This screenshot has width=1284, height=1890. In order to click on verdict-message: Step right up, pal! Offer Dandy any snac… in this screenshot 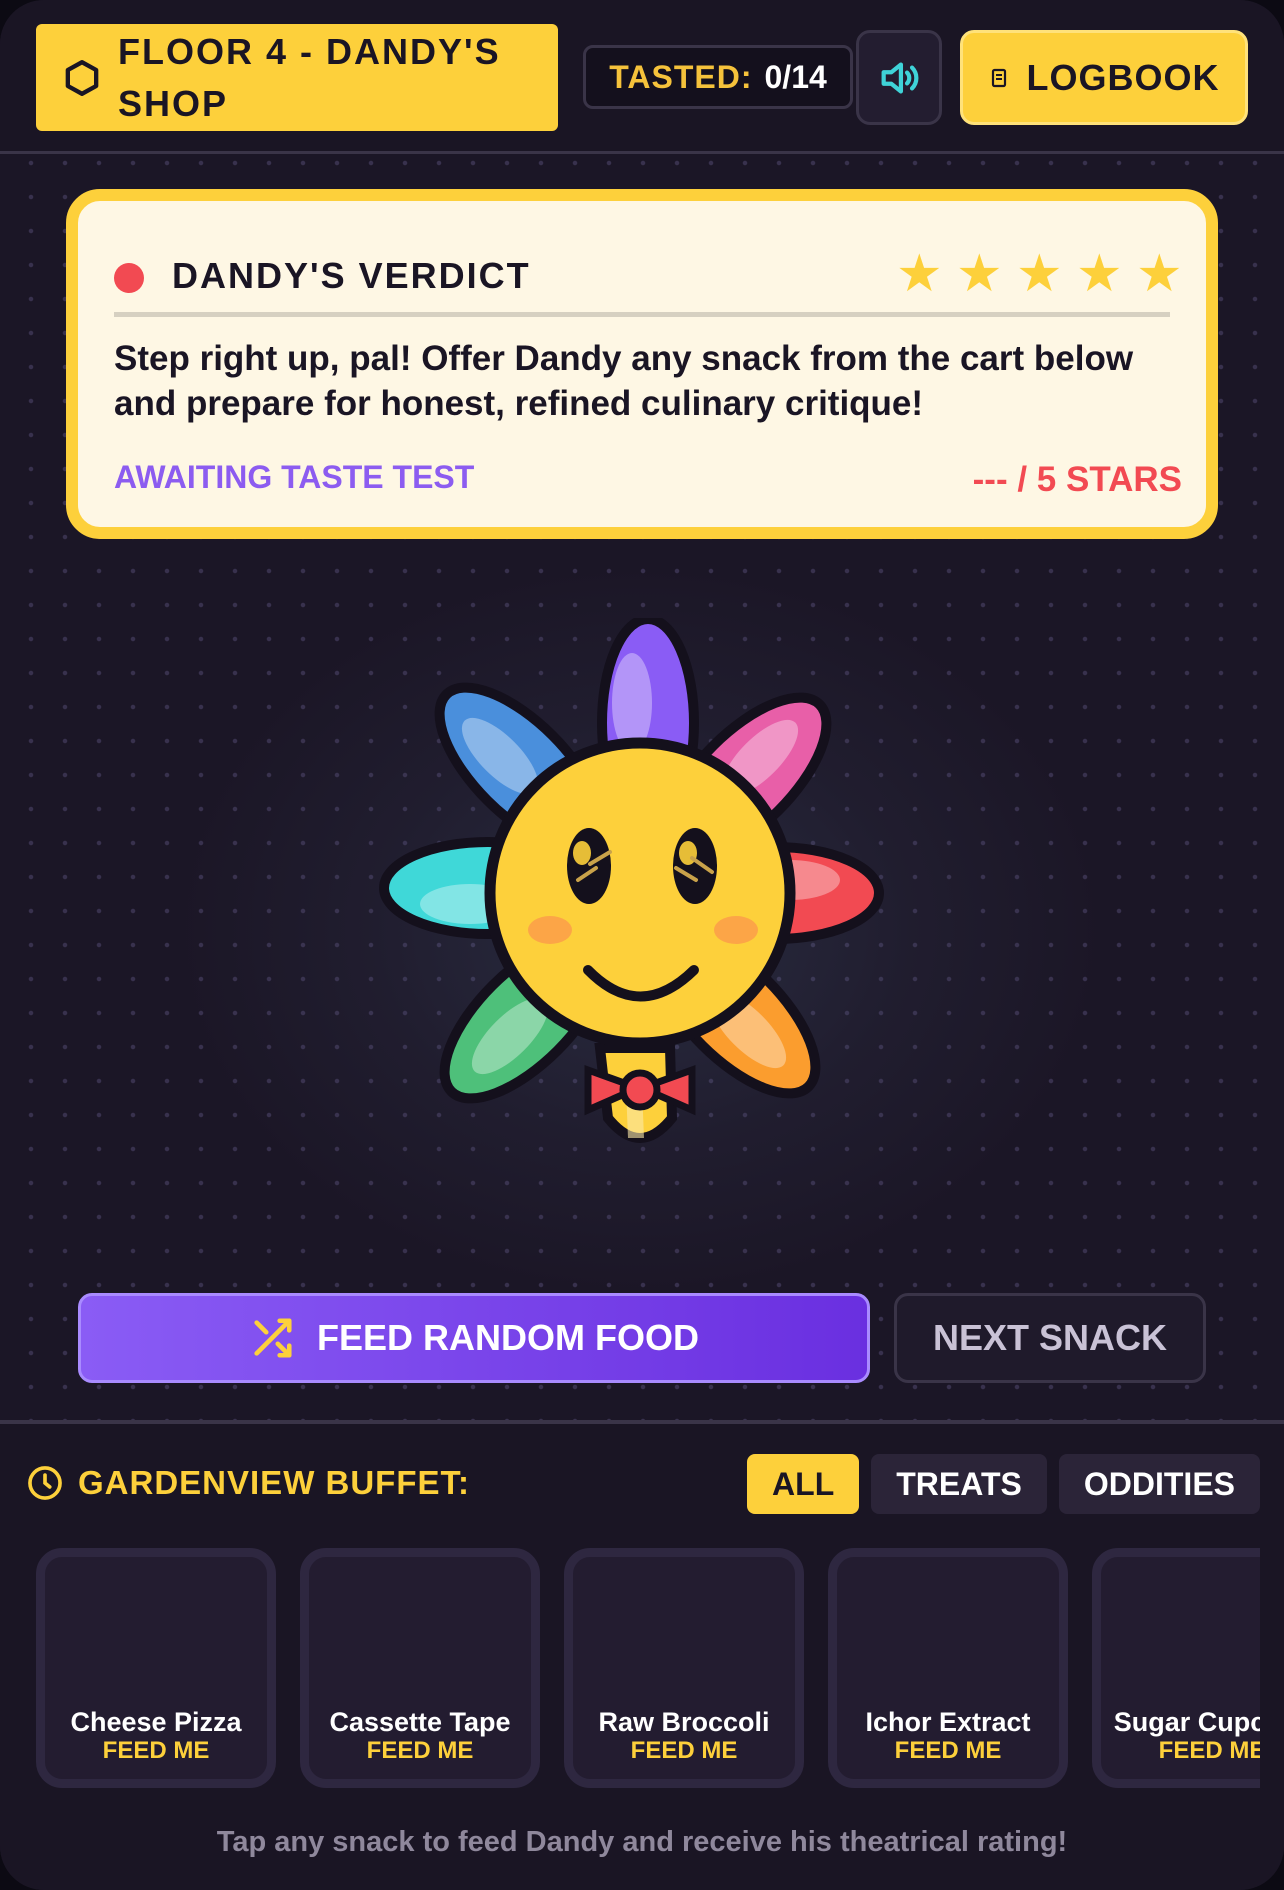, I will do `click(624, 381)`.